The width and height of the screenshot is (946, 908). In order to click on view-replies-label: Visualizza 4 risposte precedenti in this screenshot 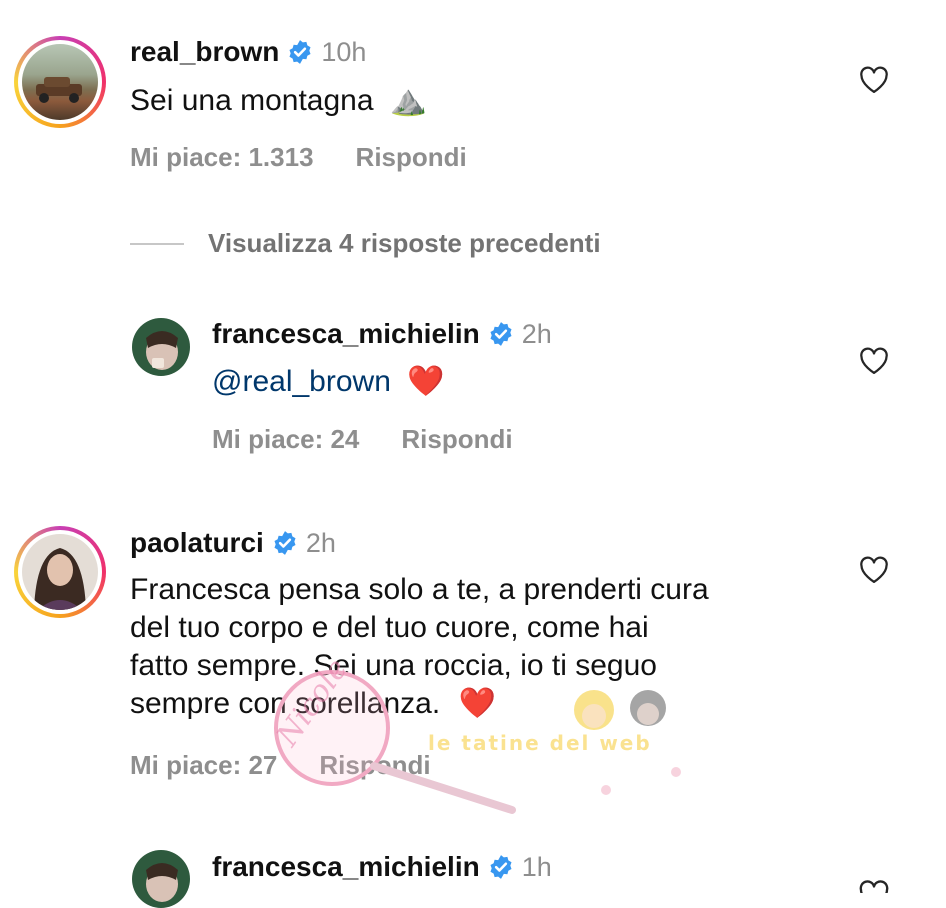, I will do `click(404, 243)`.